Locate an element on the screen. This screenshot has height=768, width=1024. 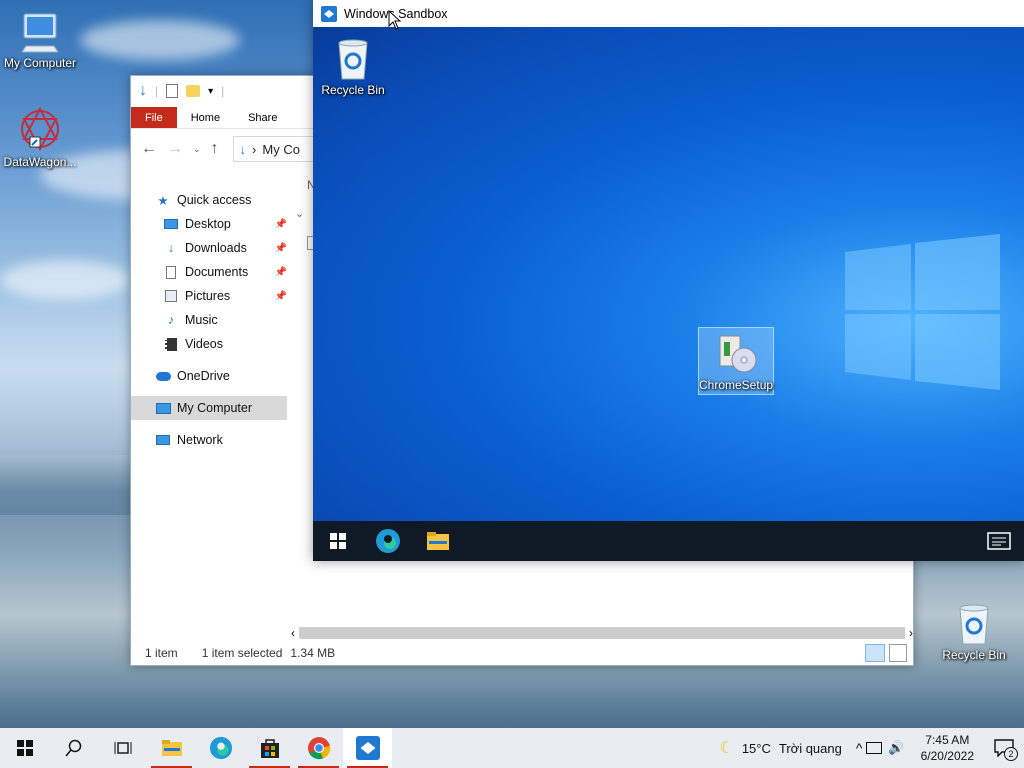
search-icon is located at coordinates (72, 748).